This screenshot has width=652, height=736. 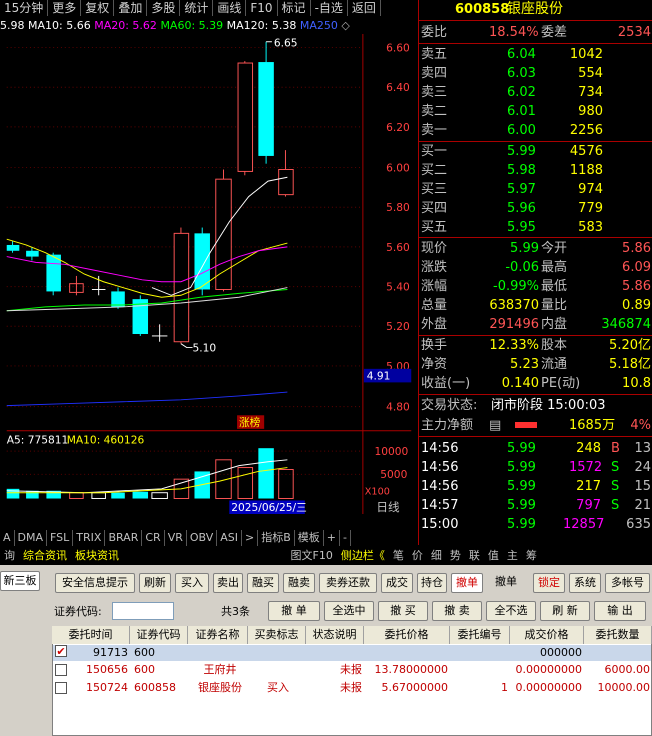 What do you see at coordinates (434, 130) in the screenshot?
I see `ask-label: 卖一` at bounding box center [434, 130].